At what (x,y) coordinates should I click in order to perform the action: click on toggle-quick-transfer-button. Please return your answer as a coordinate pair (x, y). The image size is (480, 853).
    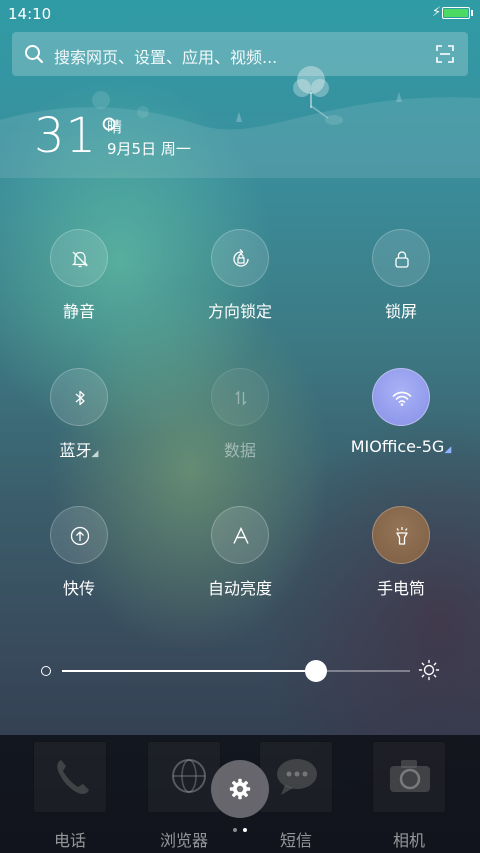
    Looking at the image, I should click on (79, 535).